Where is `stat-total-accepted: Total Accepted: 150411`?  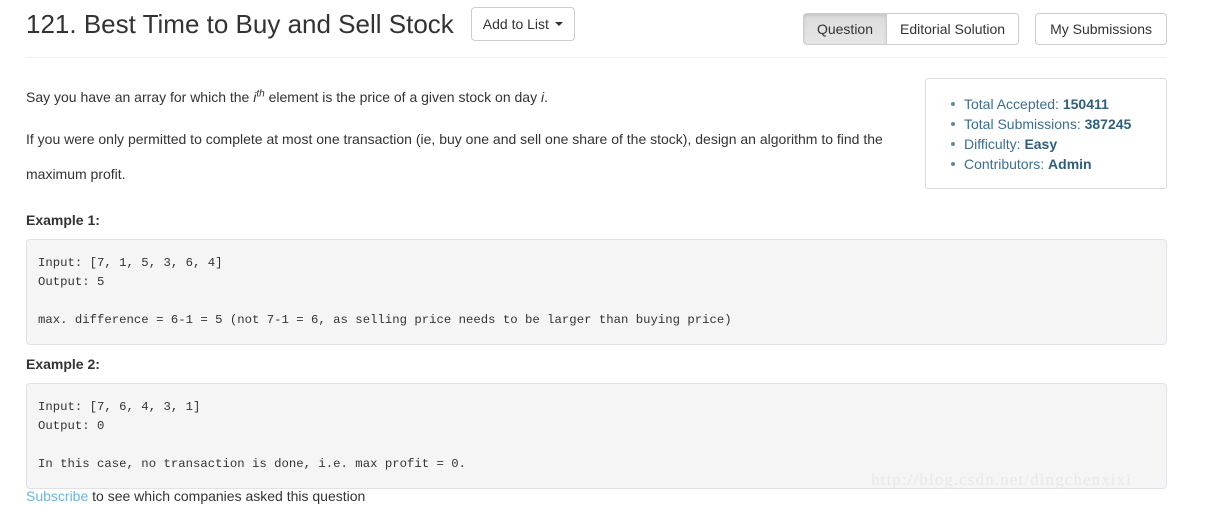 stat-total-accepted: Total Accepted: 150411 is located at coordinates (1053, 104).